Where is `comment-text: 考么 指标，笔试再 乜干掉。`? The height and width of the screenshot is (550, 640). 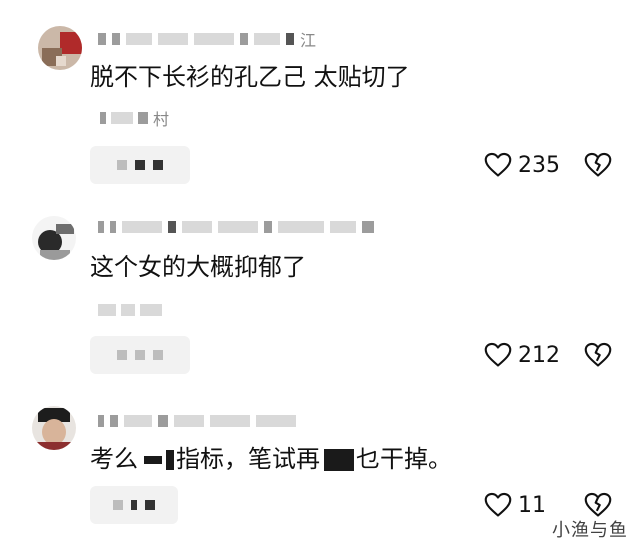 comment-text: 考么 指标，笔试再 乜干掉。 is located at coordinates (271, 459).